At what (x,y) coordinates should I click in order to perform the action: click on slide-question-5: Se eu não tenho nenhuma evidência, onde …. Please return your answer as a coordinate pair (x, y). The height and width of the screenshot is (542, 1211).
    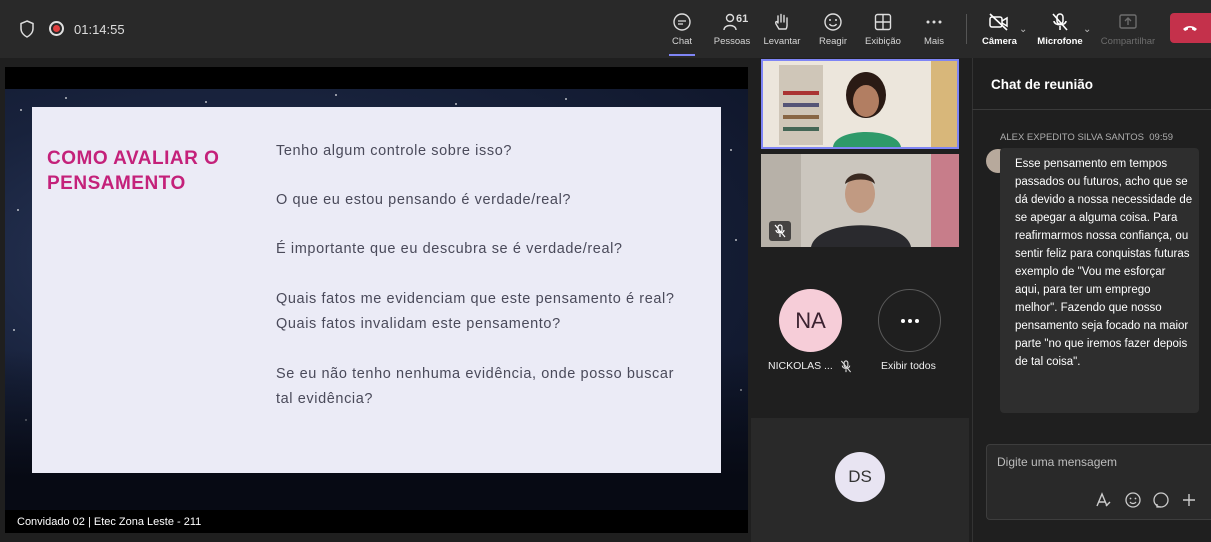
    Looking at the image, I should click on (475, 386).